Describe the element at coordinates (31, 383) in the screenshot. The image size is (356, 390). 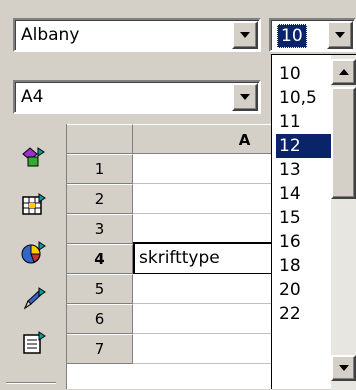
I see `toolbar-separator` at that location.